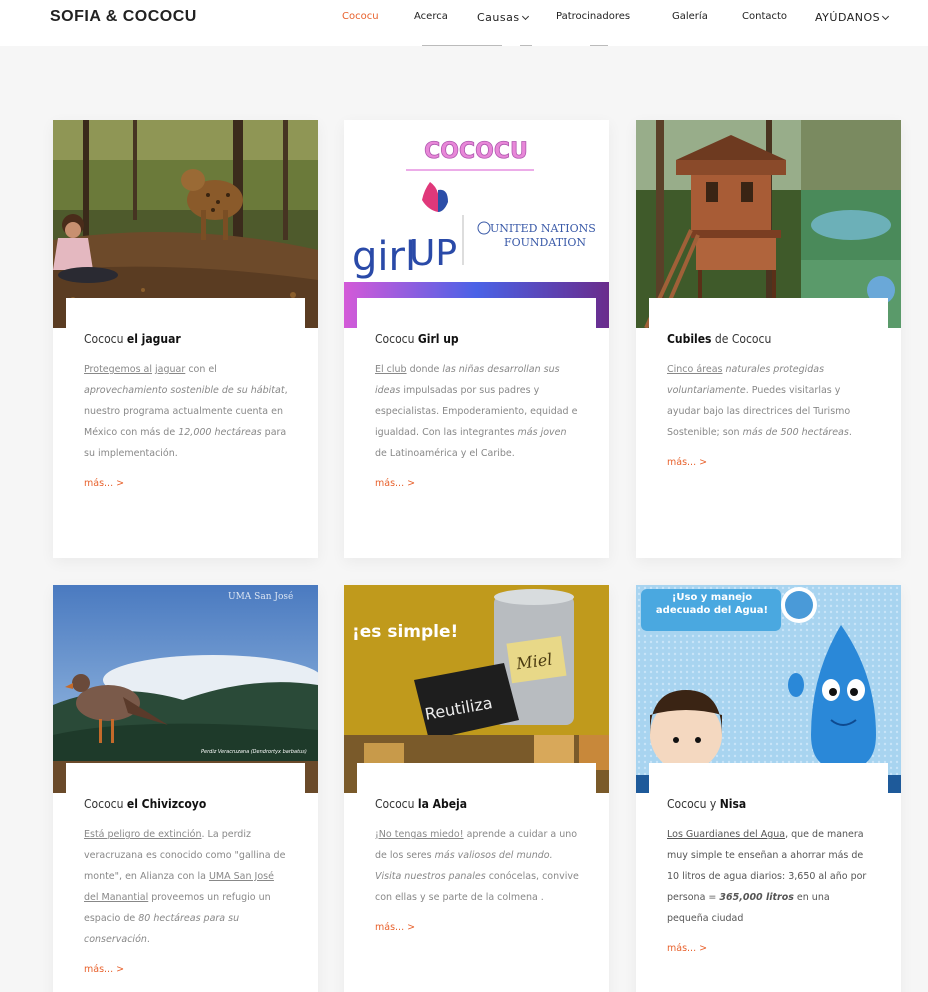 This screenshot has width=928, height=992. I want to click on cococu-logo-text: COCOCU, so click(476, 151).